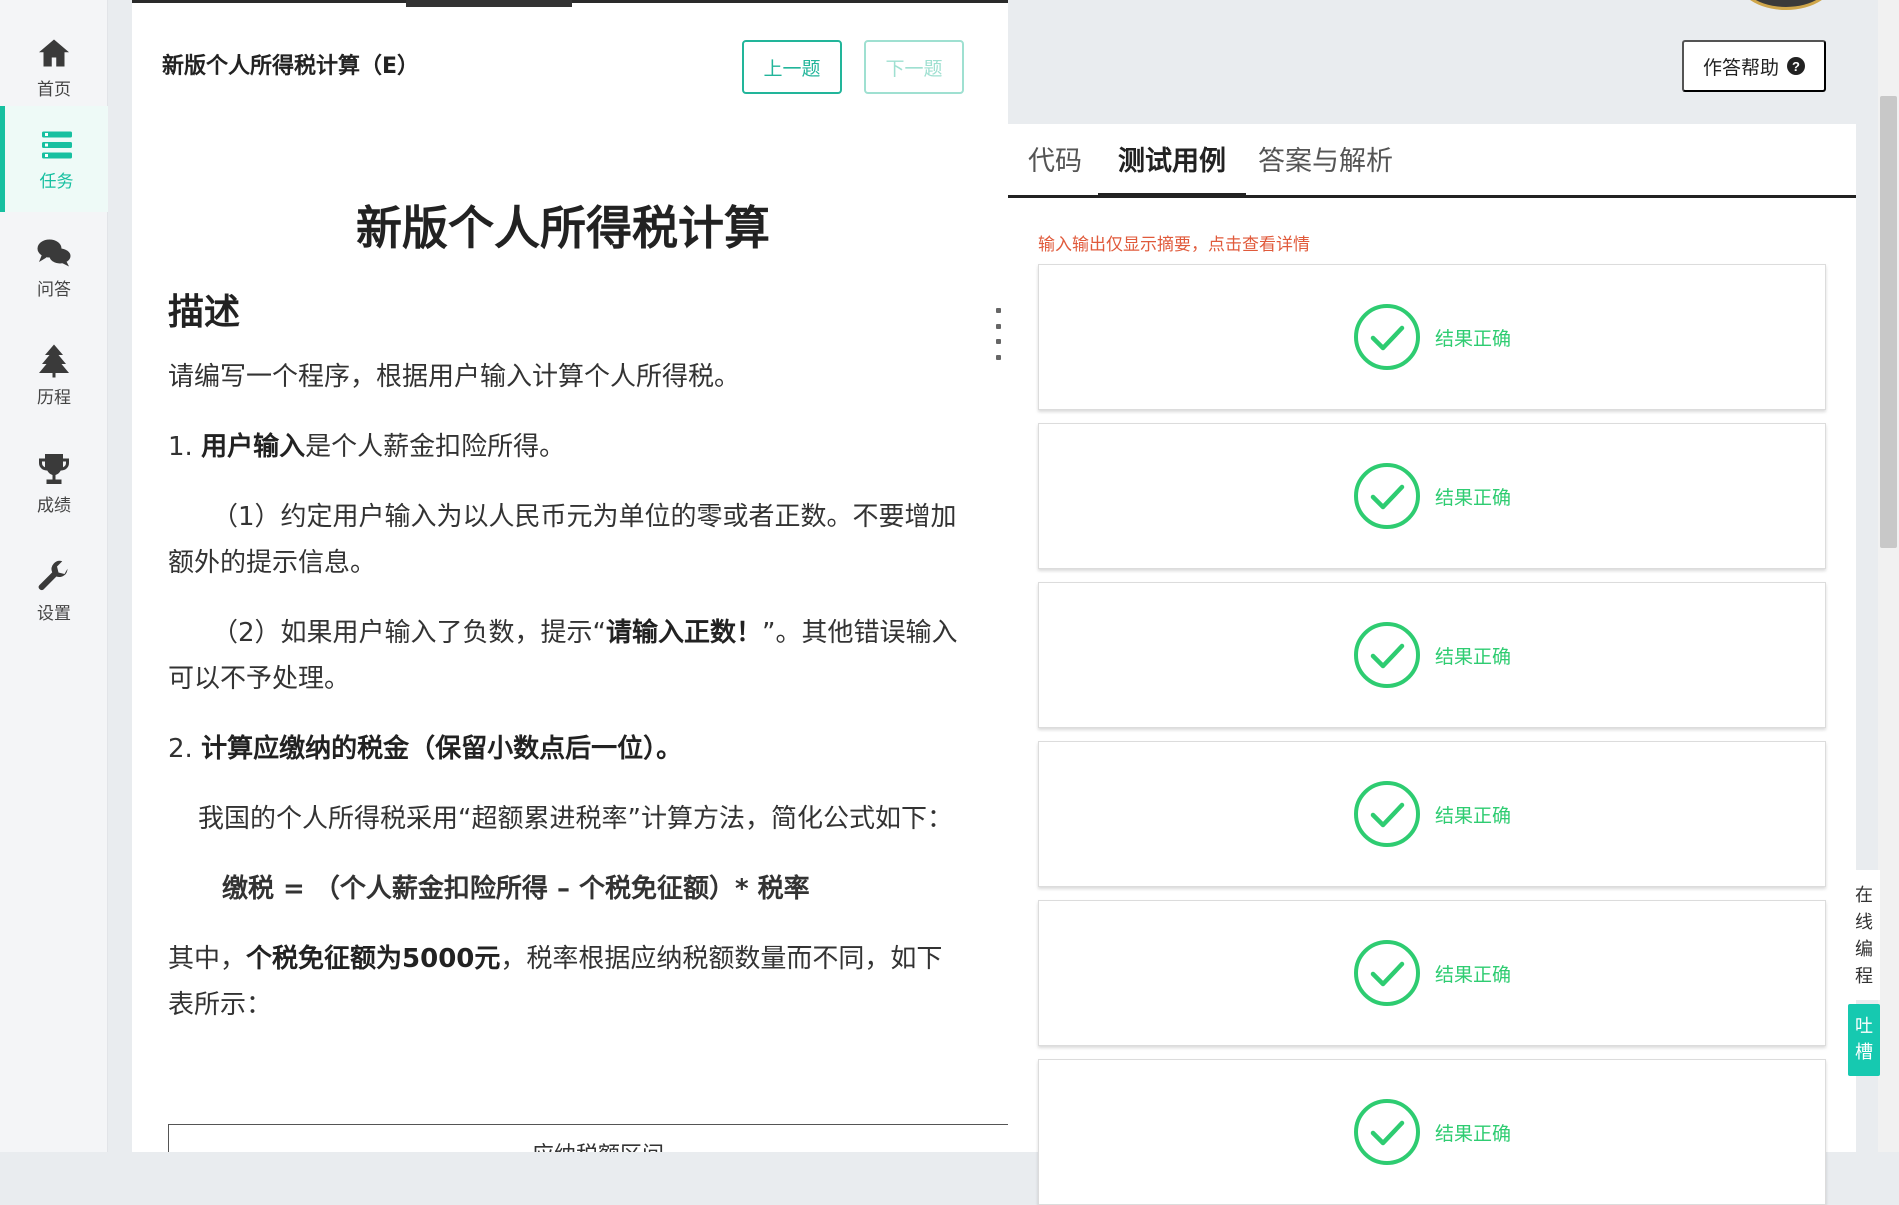  Describe the element at coordinates (54, 397) in the screenshot. I see `sidebar-item-label: 历程` at that location.